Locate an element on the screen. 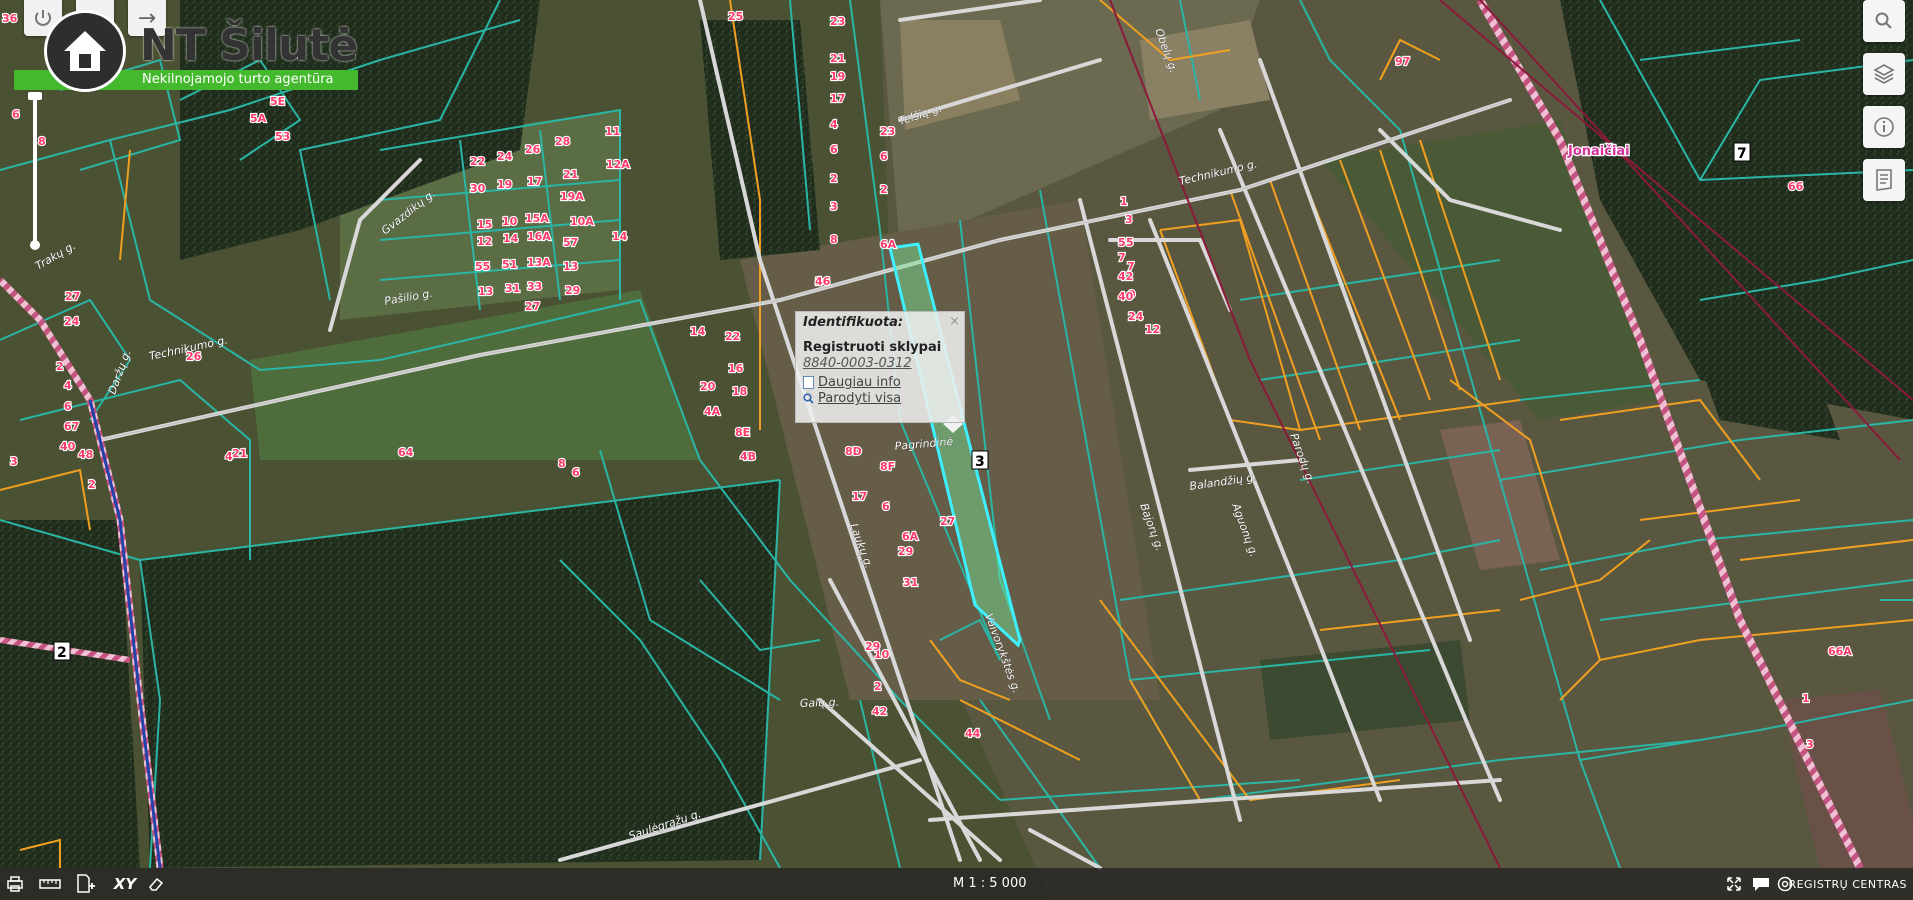 The height and width of the screenshot is (900, 1913). house-number: 11 is located at coordinates (612, 131).